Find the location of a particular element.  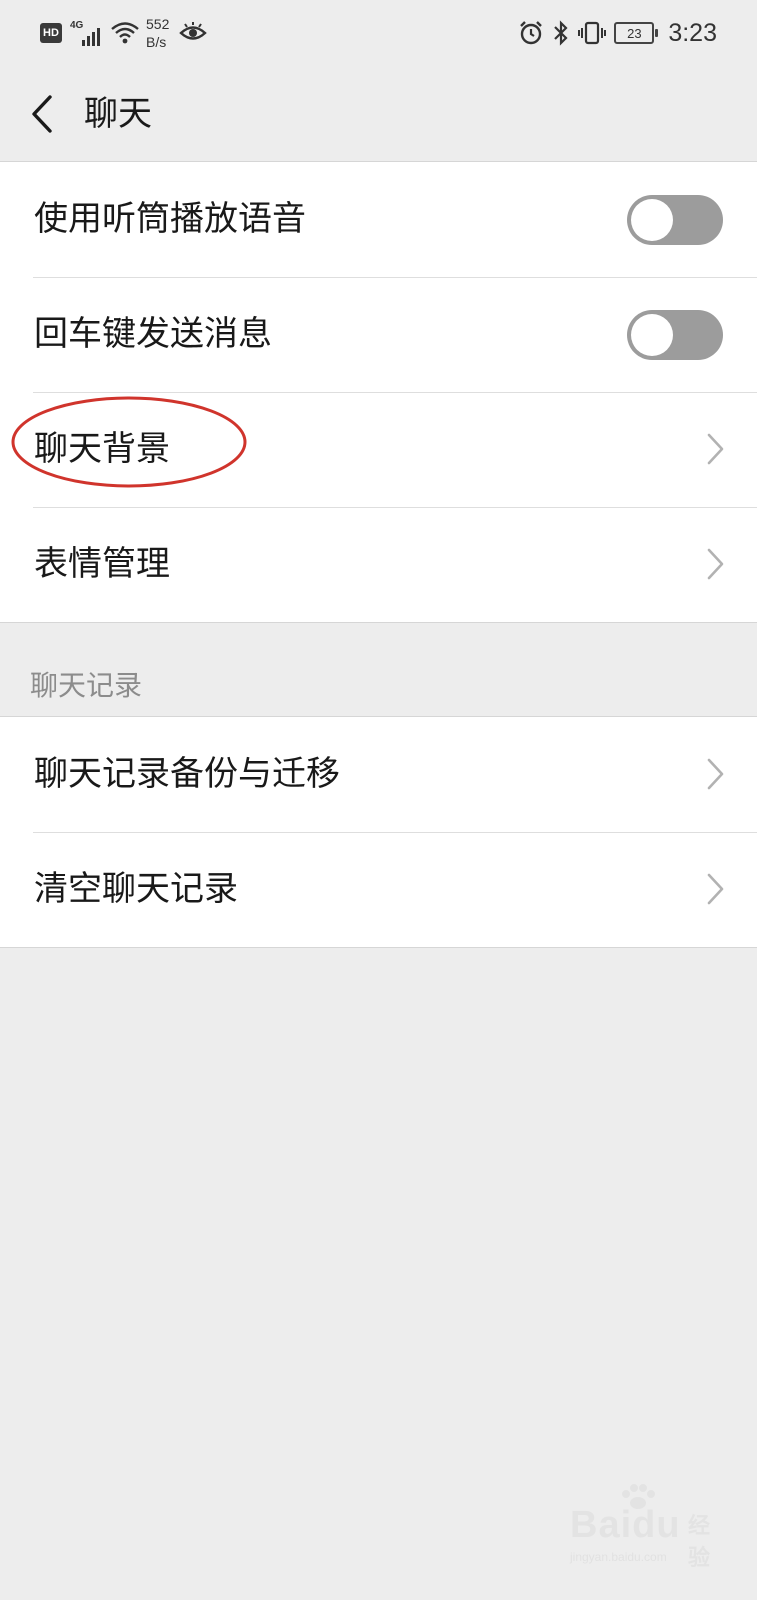

watermark-url: jingyan.baidu.com is located at coordinates (618, 1557).